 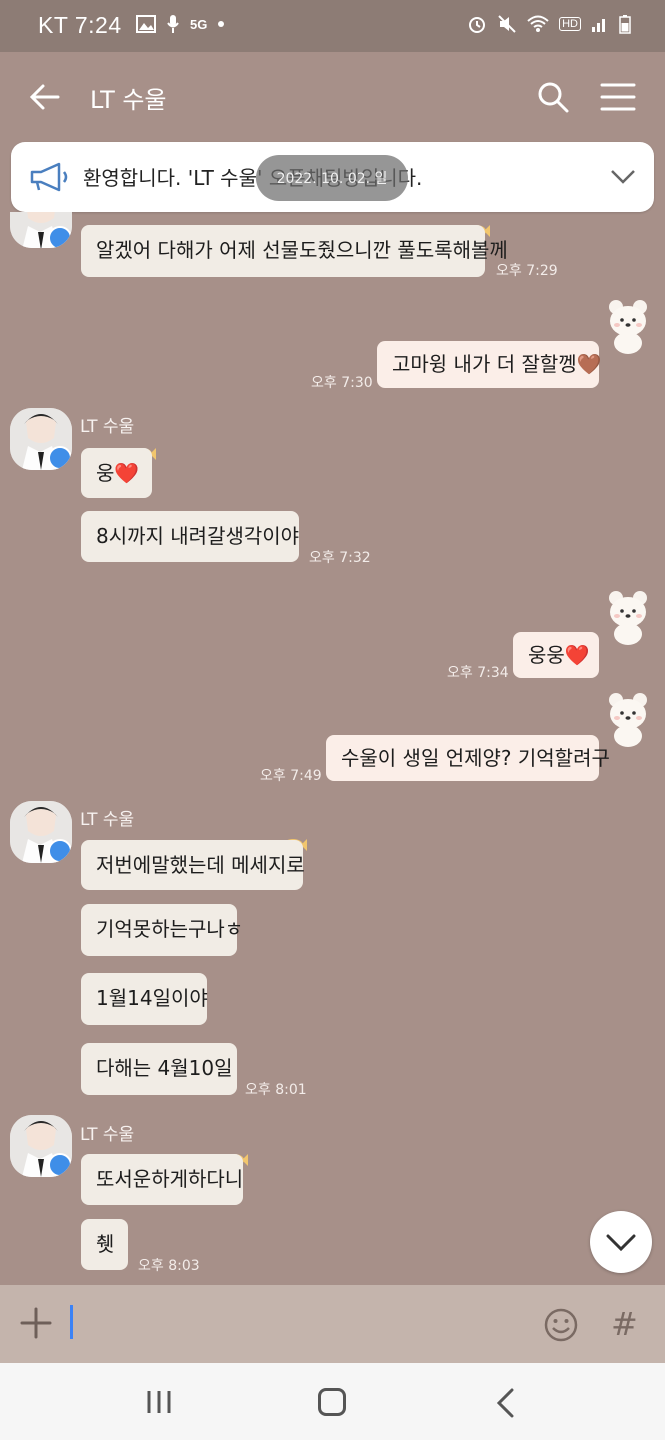 I want to click on message-time: 오후 8:01, so click(x=276, y=1090).